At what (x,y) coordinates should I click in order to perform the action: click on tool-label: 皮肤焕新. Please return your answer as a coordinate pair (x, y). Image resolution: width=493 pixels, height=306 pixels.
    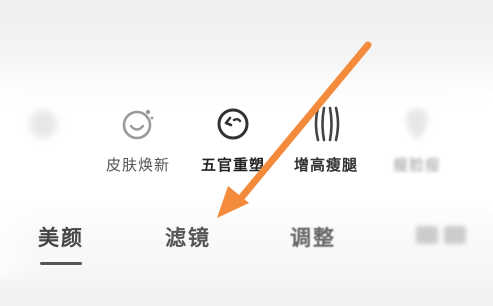
    Looking at the image, I should click on (137, 165).